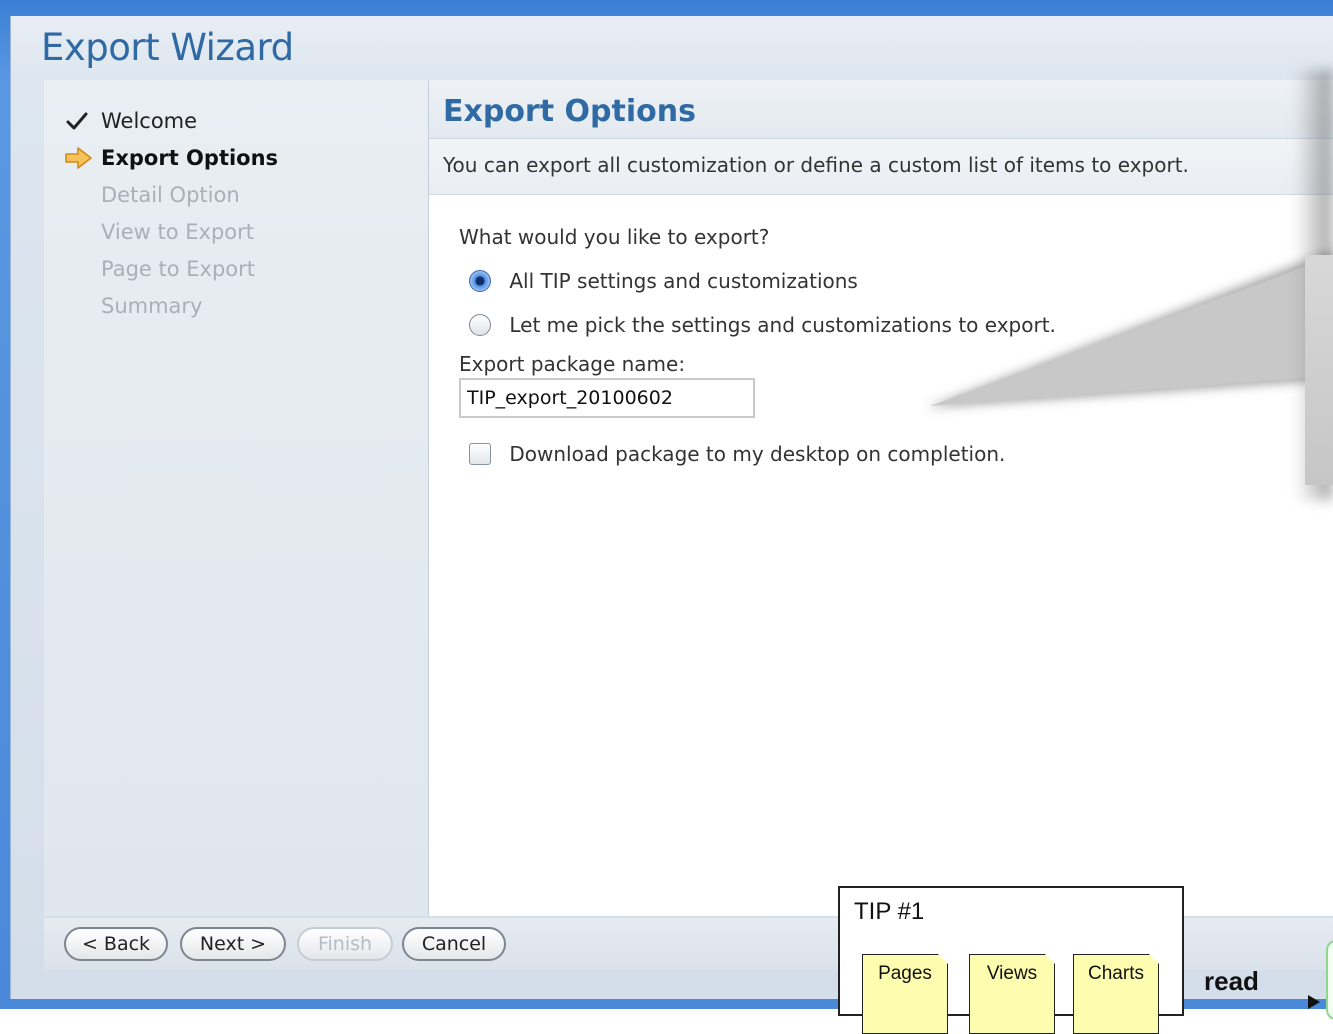 The image size is (1333, 1034). Describe the element at coordinates (881, 109) in the screenshot. I see `page-header: Export Options` at that location.